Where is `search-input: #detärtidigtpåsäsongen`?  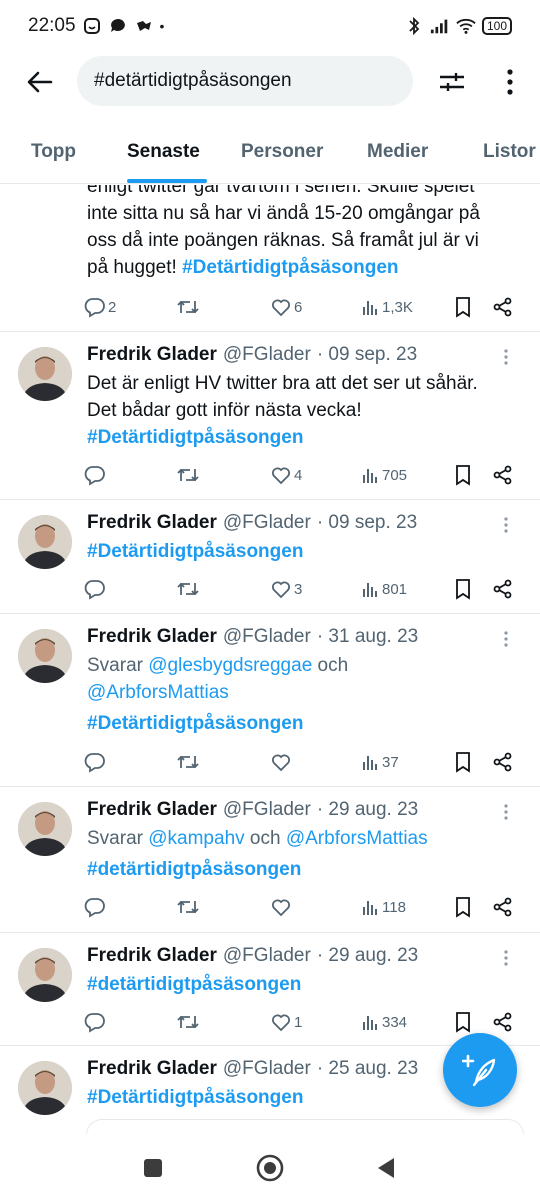
search-input: #detärtidigtpåsäsongen is located at coordinates (245, 81).